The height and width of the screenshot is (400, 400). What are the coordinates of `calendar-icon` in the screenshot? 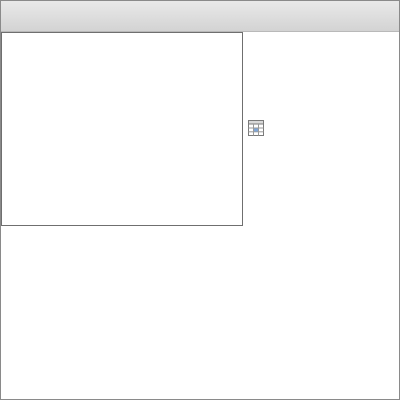 It's located at (256, 128).